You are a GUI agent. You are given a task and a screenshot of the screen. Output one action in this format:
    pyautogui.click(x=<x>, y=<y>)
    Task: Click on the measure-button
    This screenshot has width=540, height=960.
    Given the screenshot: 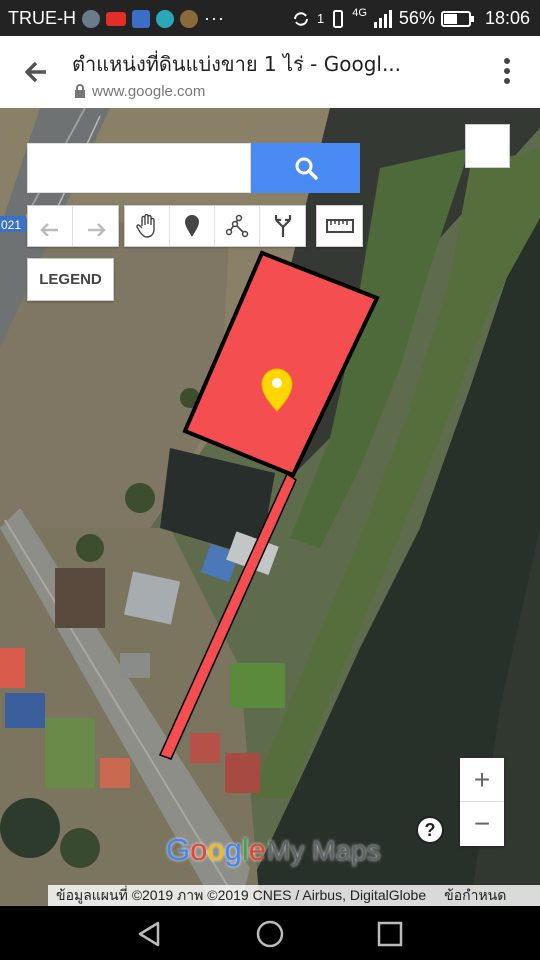 What is the action you would take?
    pyautogui.click(x=339, y=226)
    